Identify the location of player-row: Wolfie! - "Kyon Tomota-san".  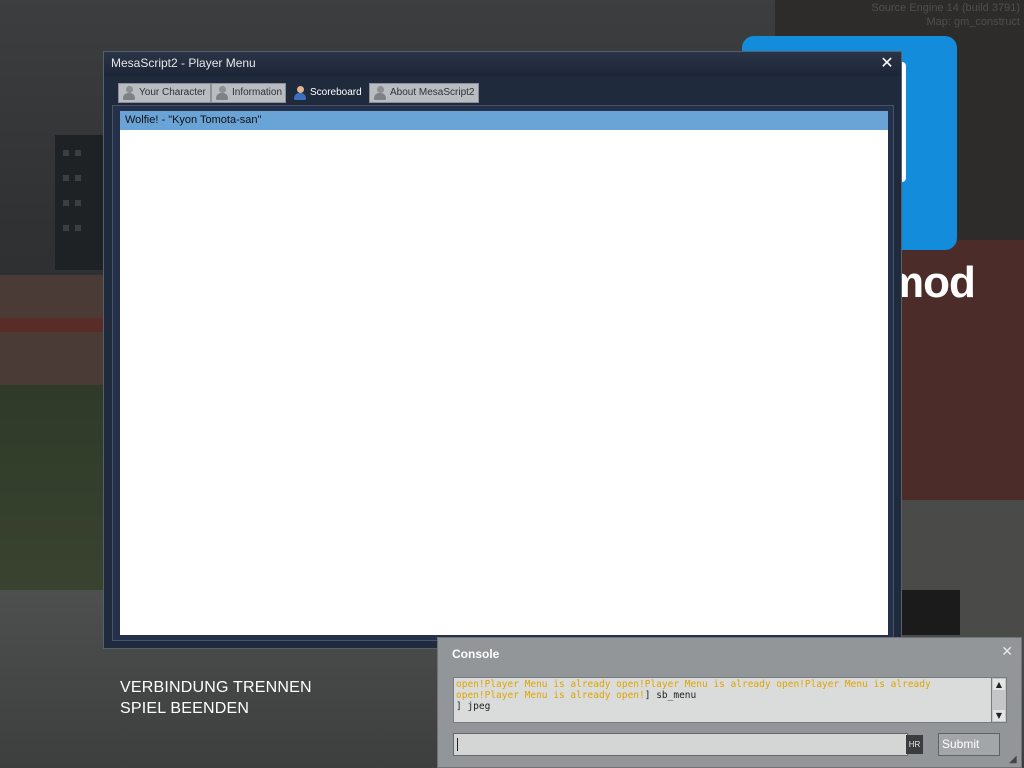
(504, 120).